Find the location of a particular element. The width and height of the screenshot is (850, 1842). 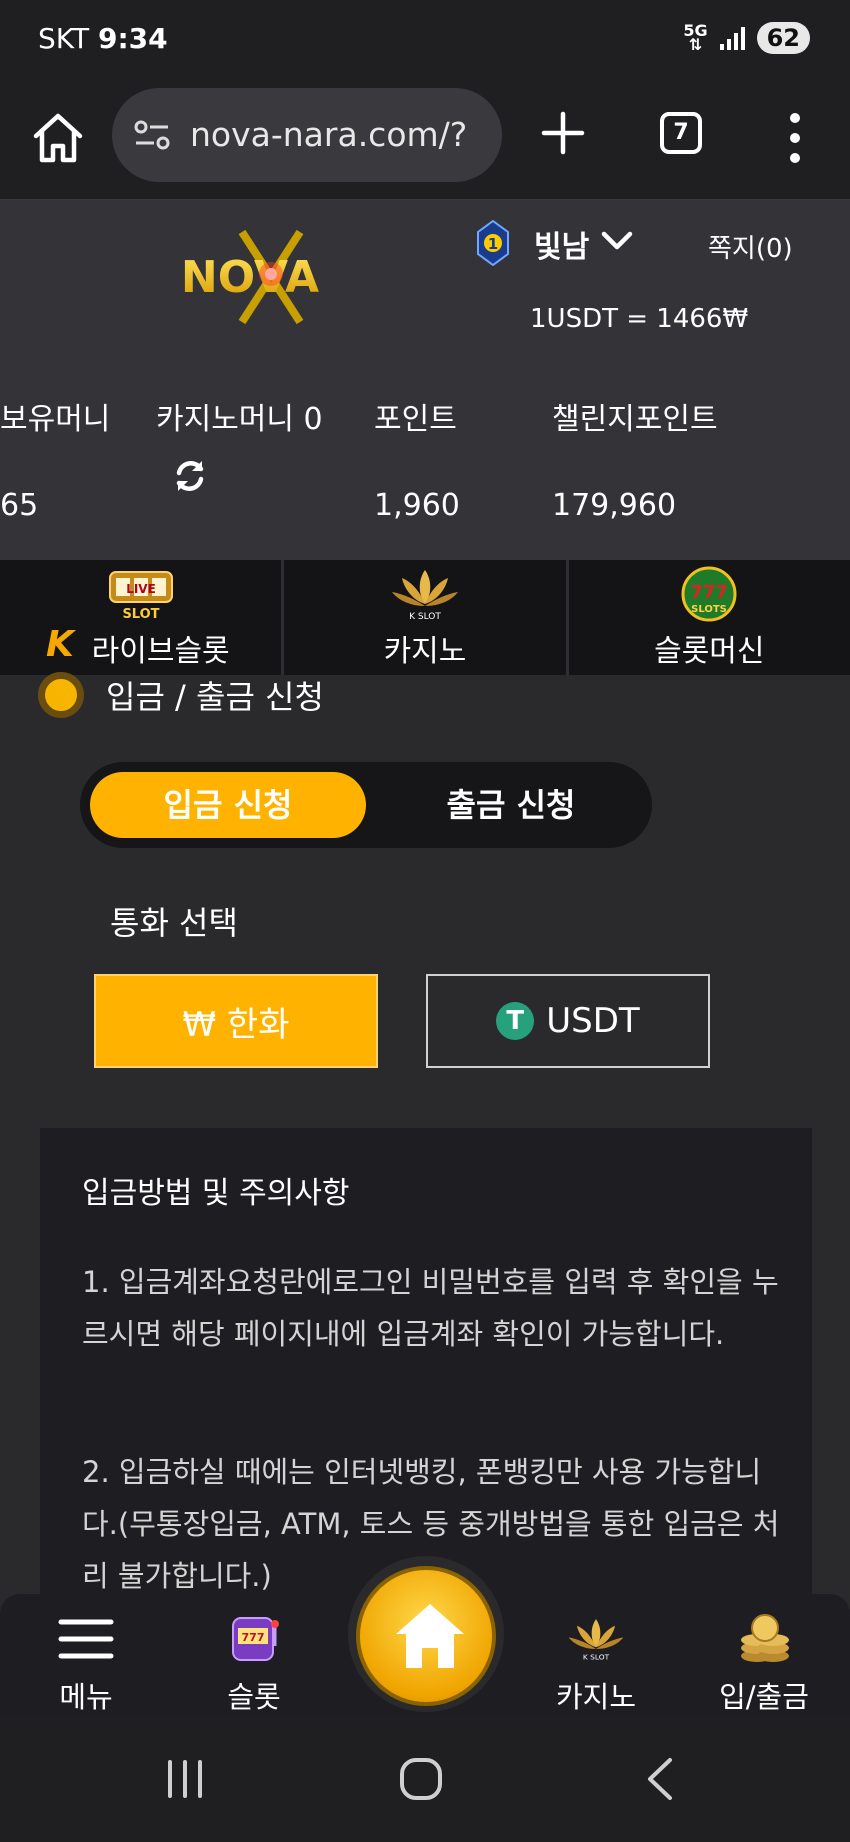

username: 빛남 is located at coordinates (561, 244).